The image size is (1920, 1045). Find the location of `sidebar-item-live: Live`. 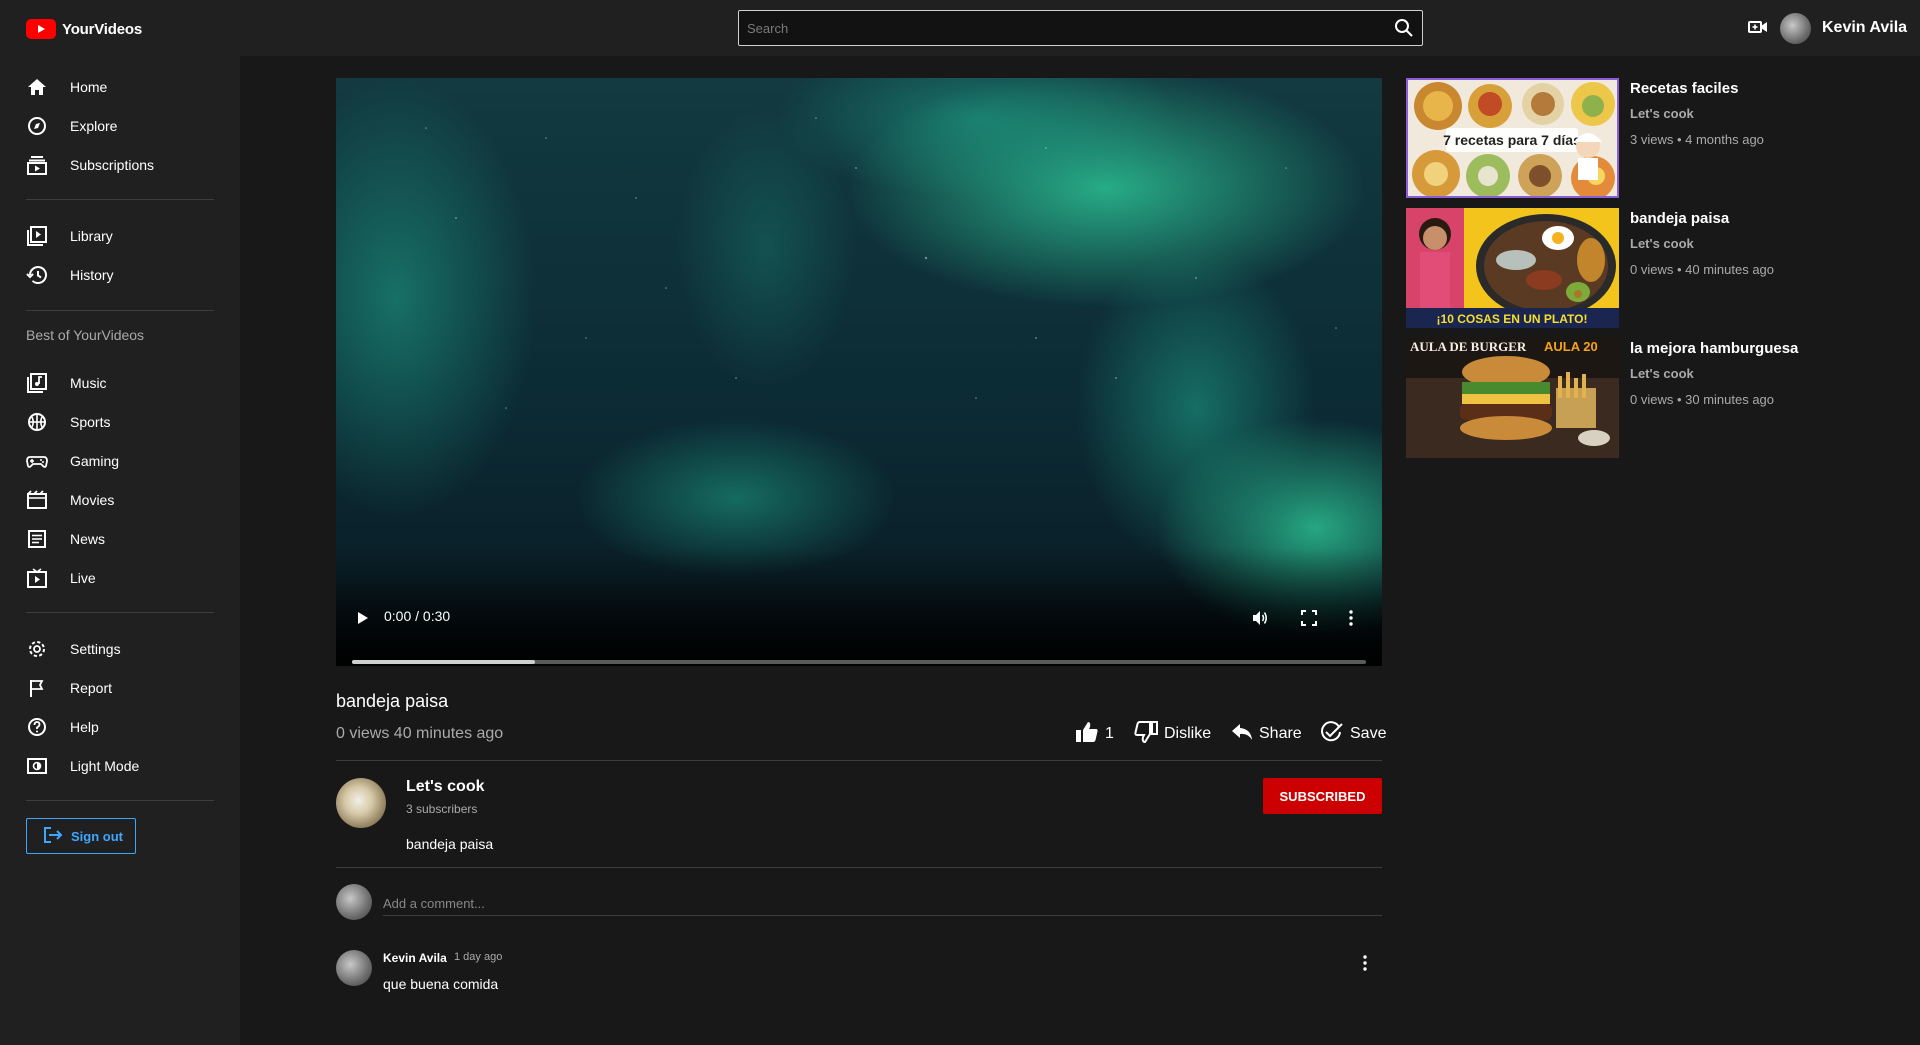

sidebar-item-live: Live is located at coordinates (120, 578).